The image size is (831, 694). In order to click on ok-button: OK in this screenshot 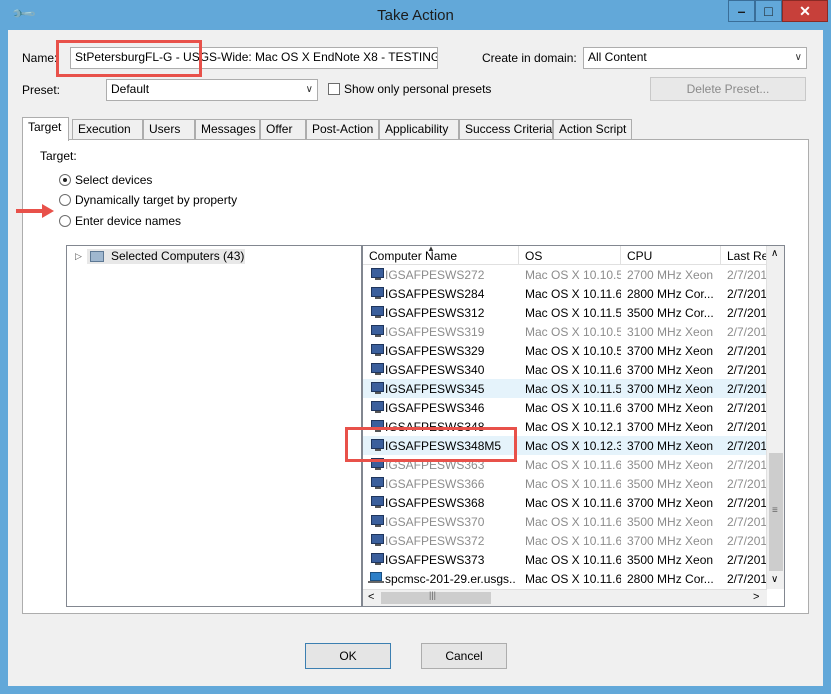, I will do `click(348, 656)`.